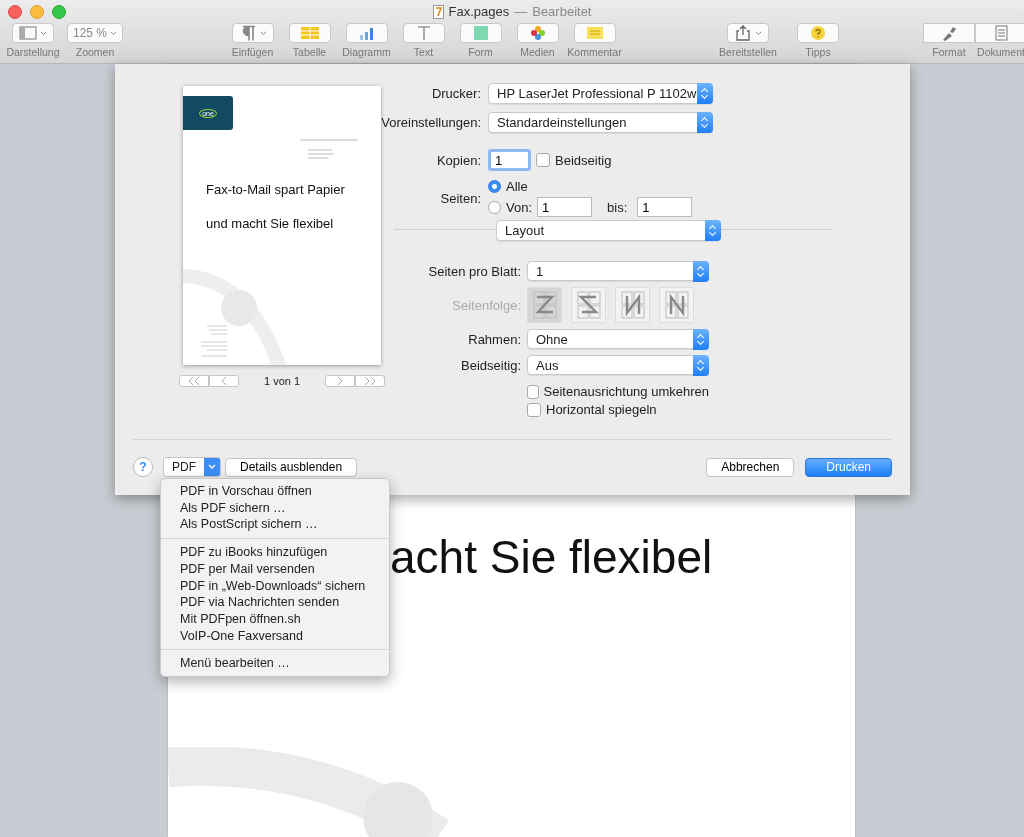 This screenshot has height=837, width=1024. Describe the element at coordinates (33, 52) in the screenshot. I see `toolbar-label: Darstellung` at that location.